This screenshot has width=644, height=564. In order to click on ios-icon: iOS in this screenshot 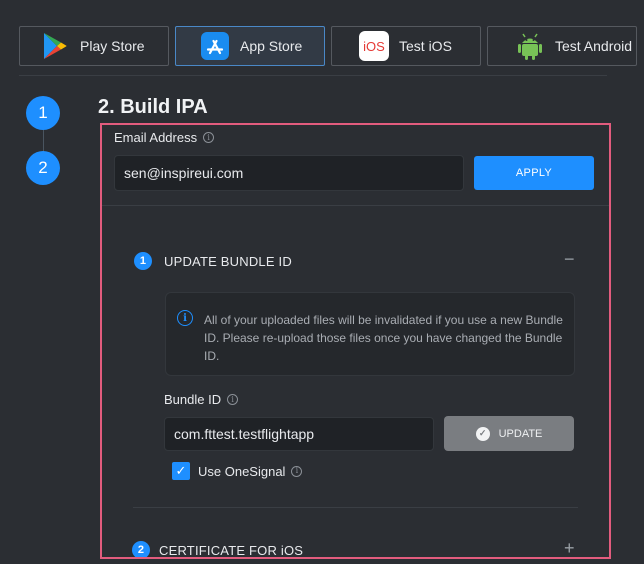, I will do `click(374, 46)`.